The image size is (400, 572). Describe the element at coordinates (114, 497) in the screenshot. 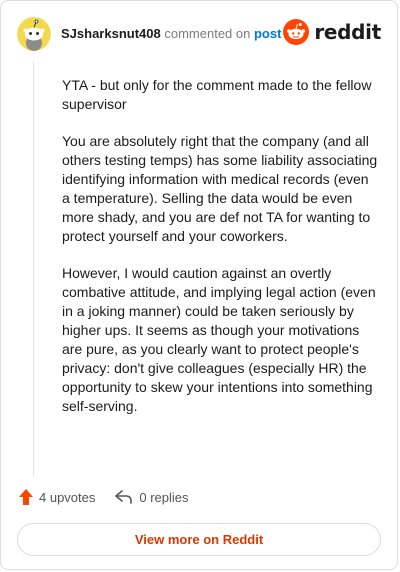

I see `comment-footer: 4 upvotes 0 replies` at that location.